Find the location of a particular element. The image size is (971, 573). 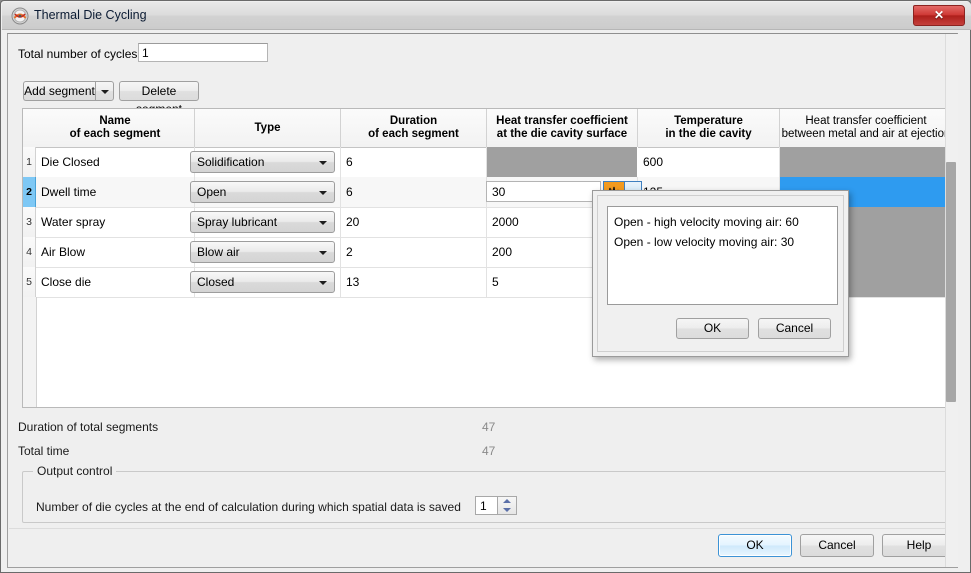

cell-type: Solidification is located at coordinates (265, 162).